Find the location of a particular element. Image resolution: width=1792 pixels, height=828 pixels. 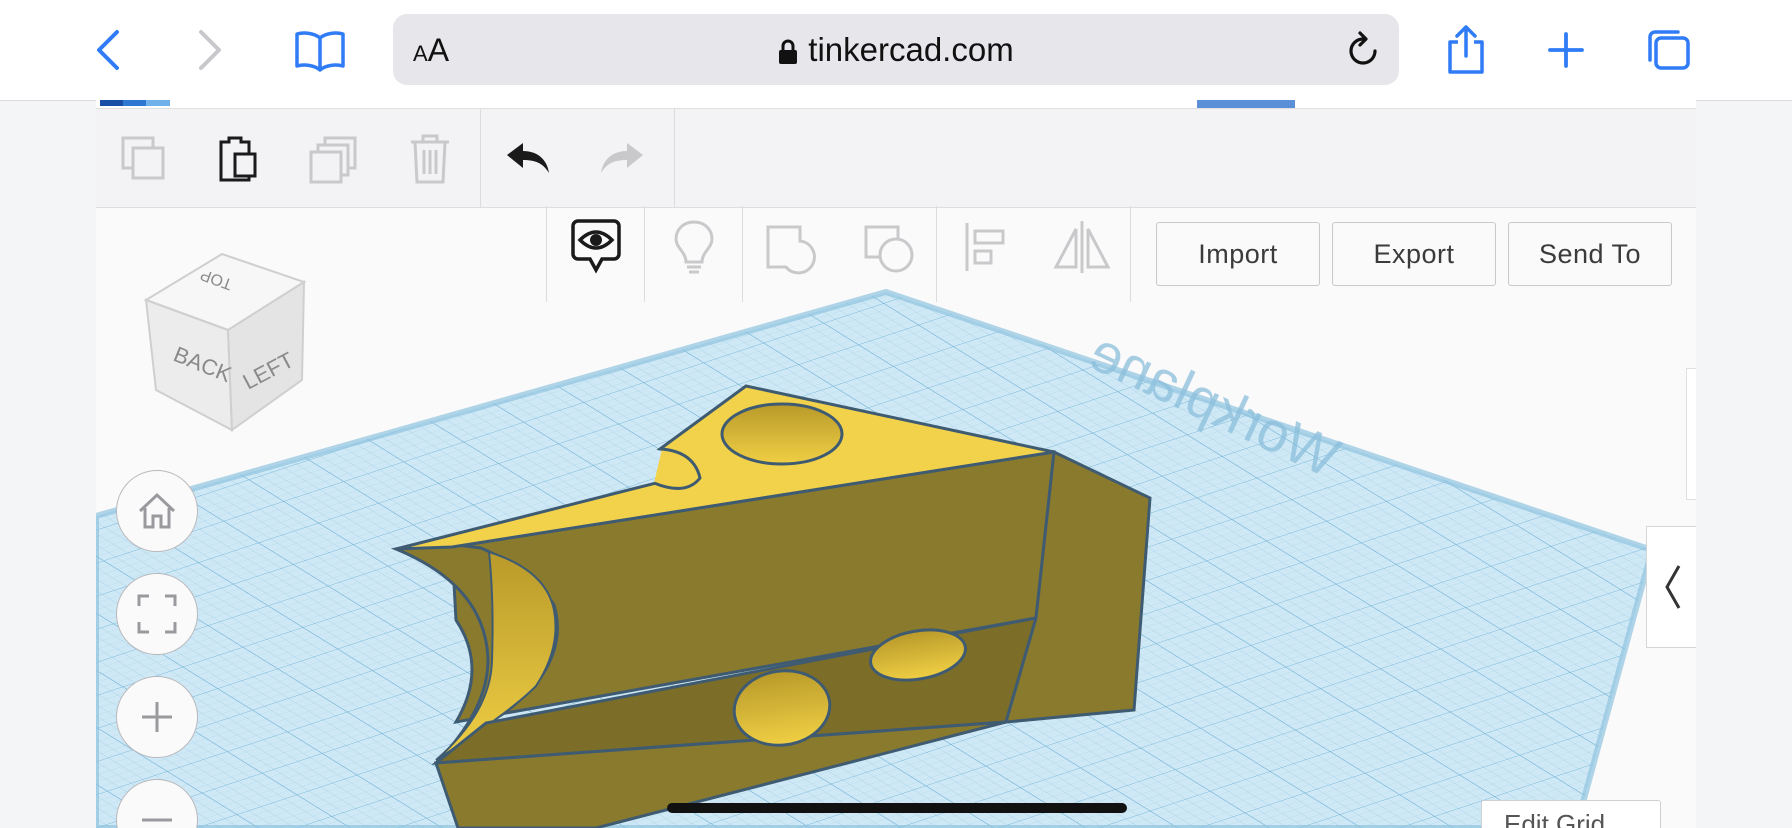

zoom-in-button is located at coordinates (157, 717).